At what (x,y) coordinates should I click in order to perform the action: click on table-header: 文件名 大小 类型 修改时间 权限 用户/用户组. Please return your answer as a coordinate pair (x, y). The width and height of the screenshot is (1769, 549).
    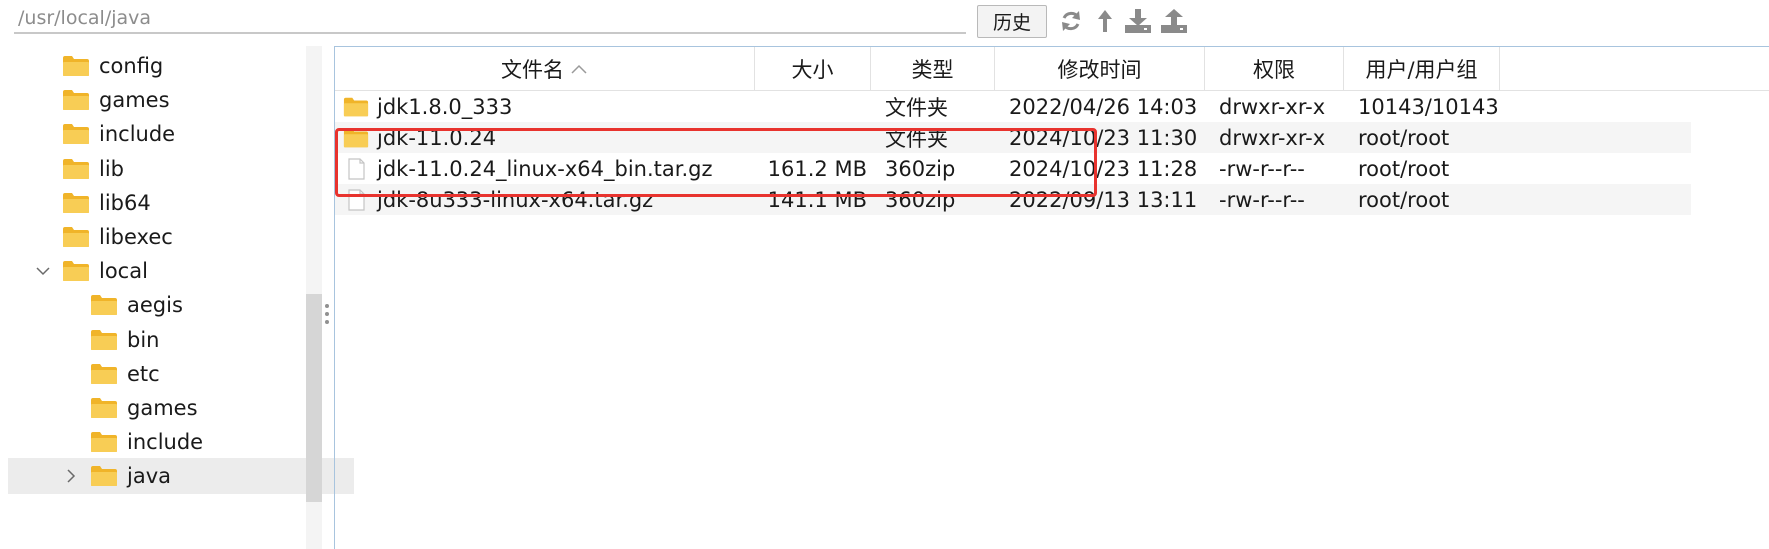
    Looking at the image, I should click on (1052, 69).